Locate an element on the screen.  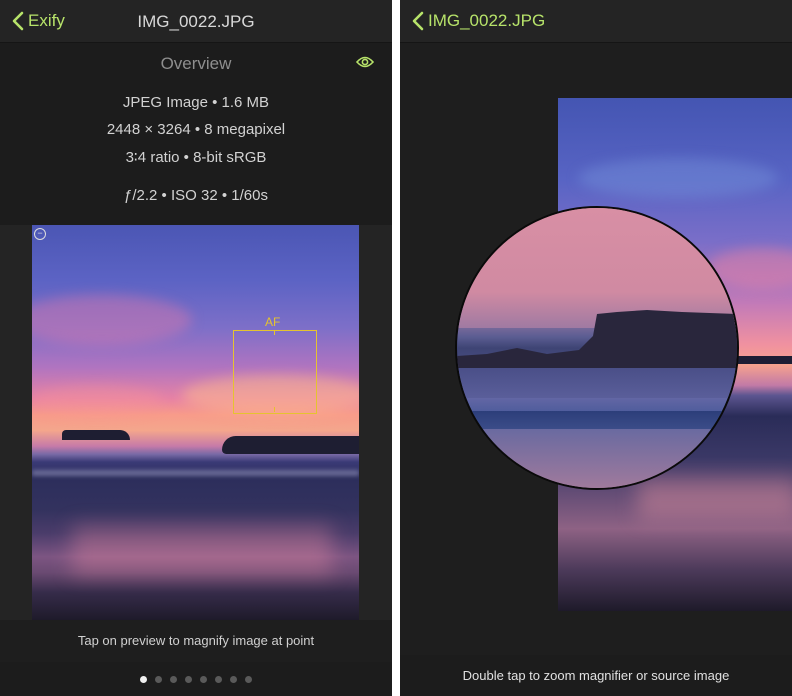
af-label: AF is located at coordinates (273, 322).